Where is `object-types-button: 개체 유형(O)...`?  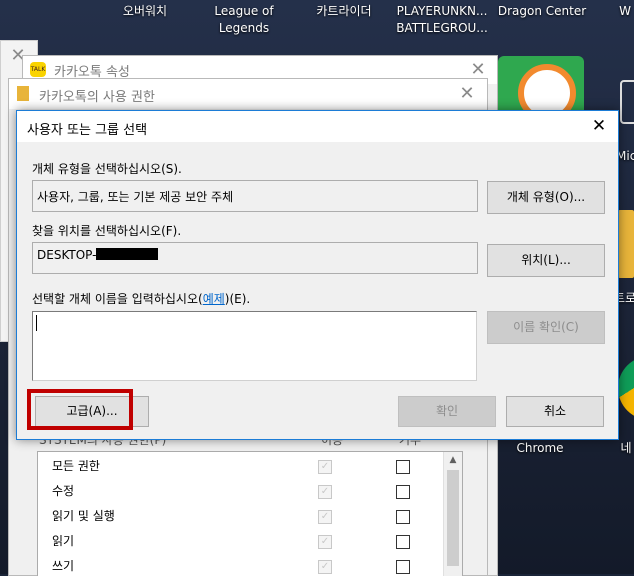 object-types-button: 개체 유형(O)... is located at coordinates (546, 197).